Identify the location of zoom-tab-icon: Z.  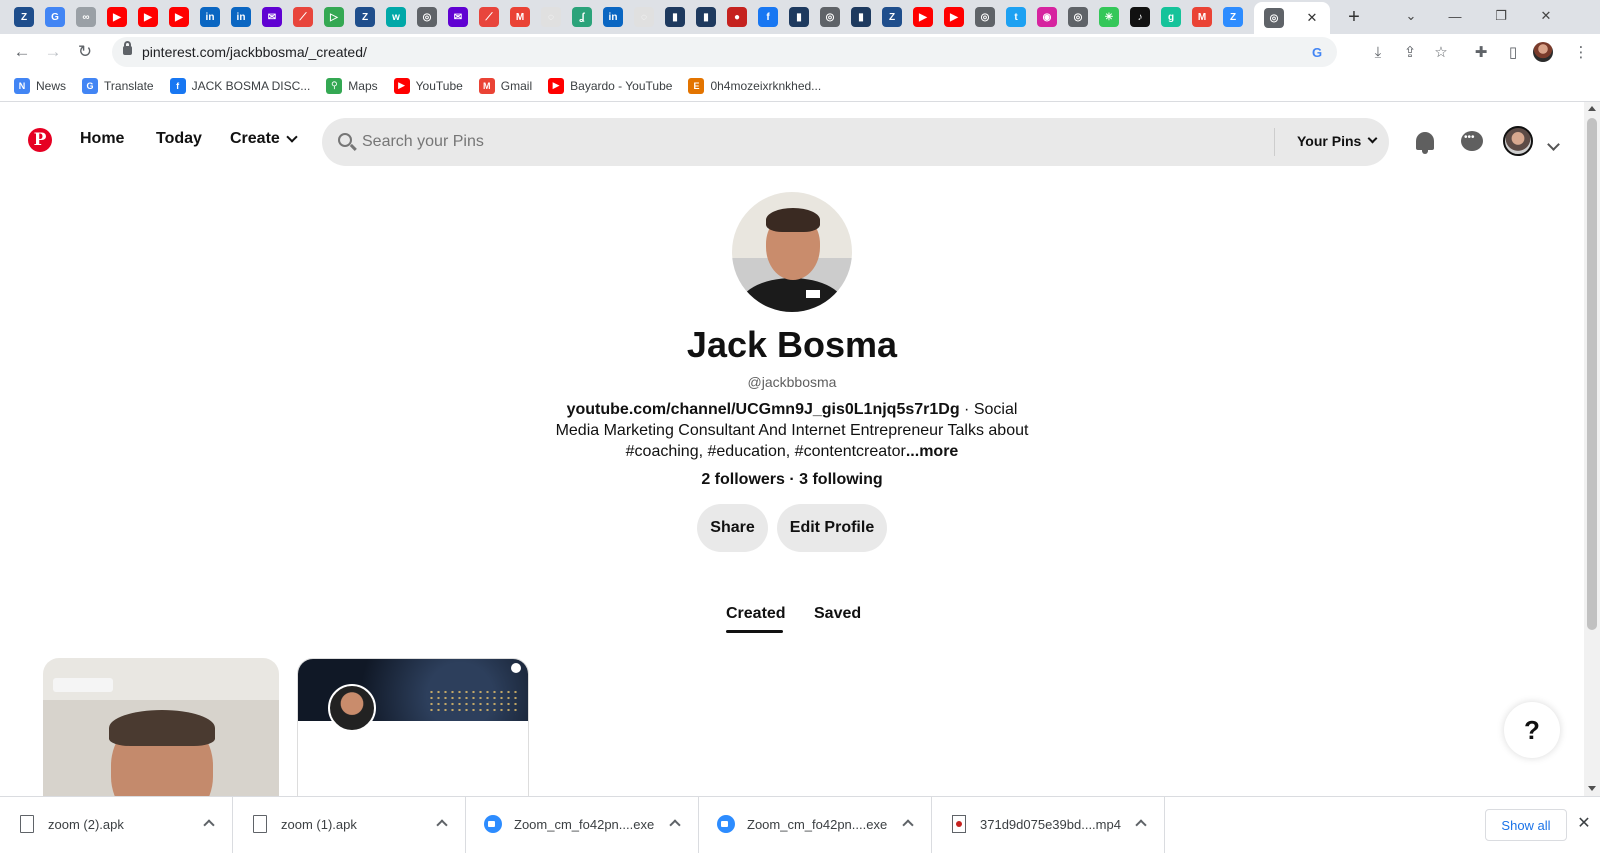
(1233, 17).